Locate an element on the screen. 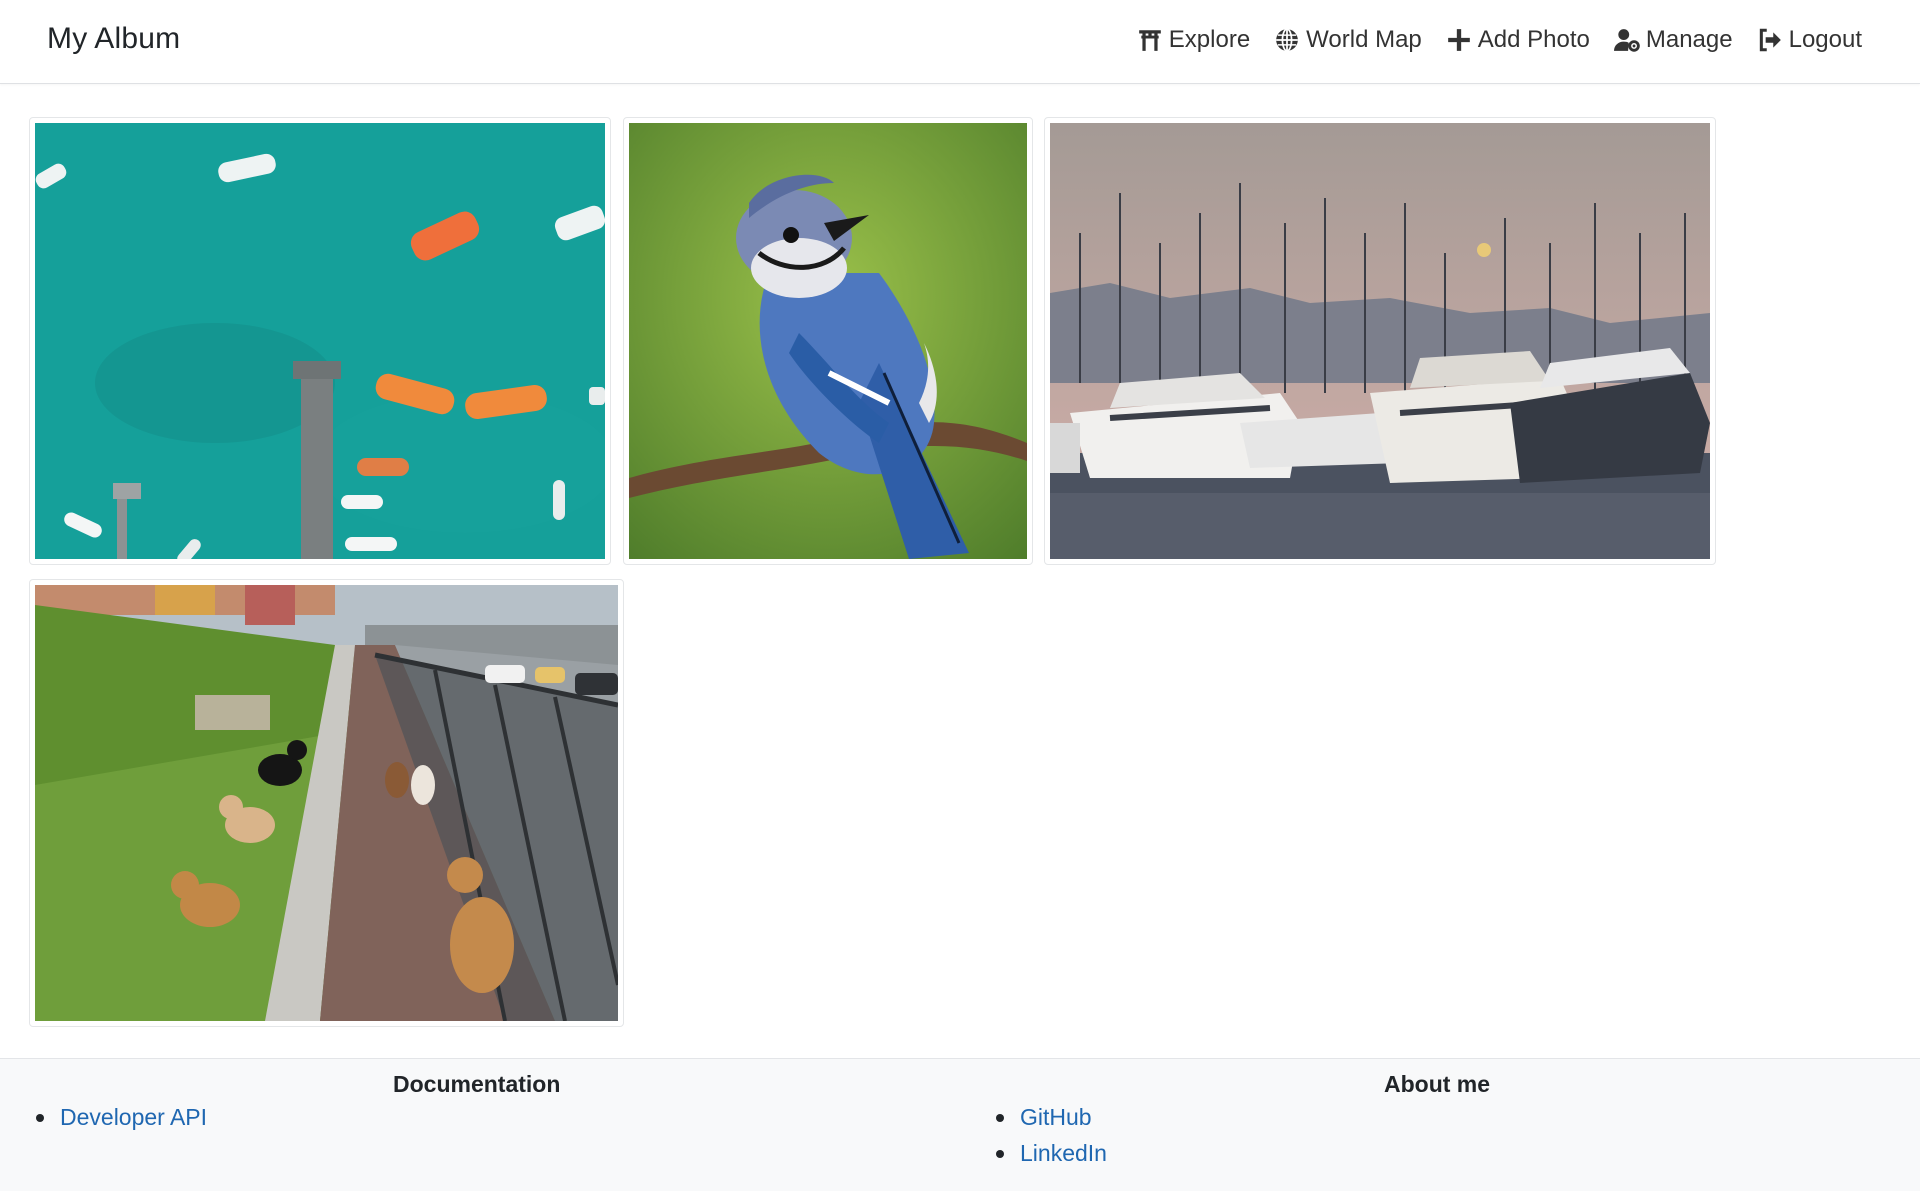  photo-thumbnail-boats is located at coordinates (320, 341).